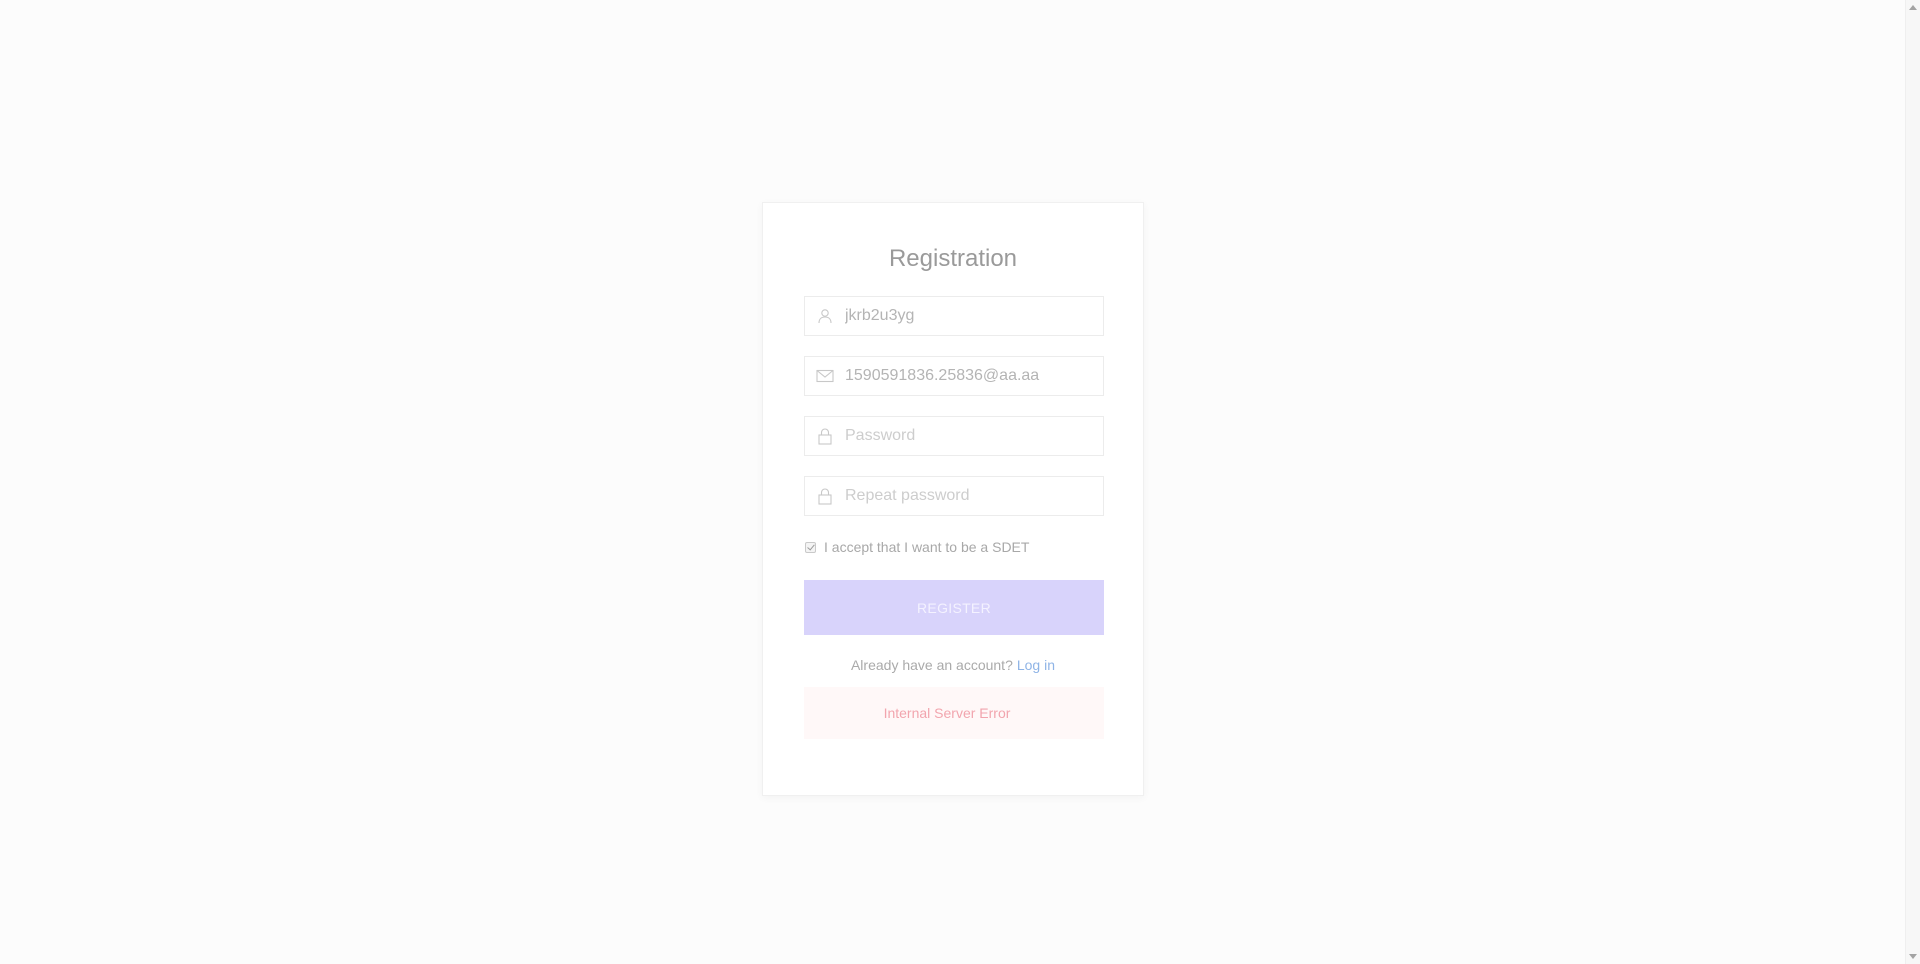 This screenshot has height=964, width=1920. What do you see at coordinates (1913, 7) in the screenshot?
I see `scroll-up-icon` at bounding box center [1913, 7].